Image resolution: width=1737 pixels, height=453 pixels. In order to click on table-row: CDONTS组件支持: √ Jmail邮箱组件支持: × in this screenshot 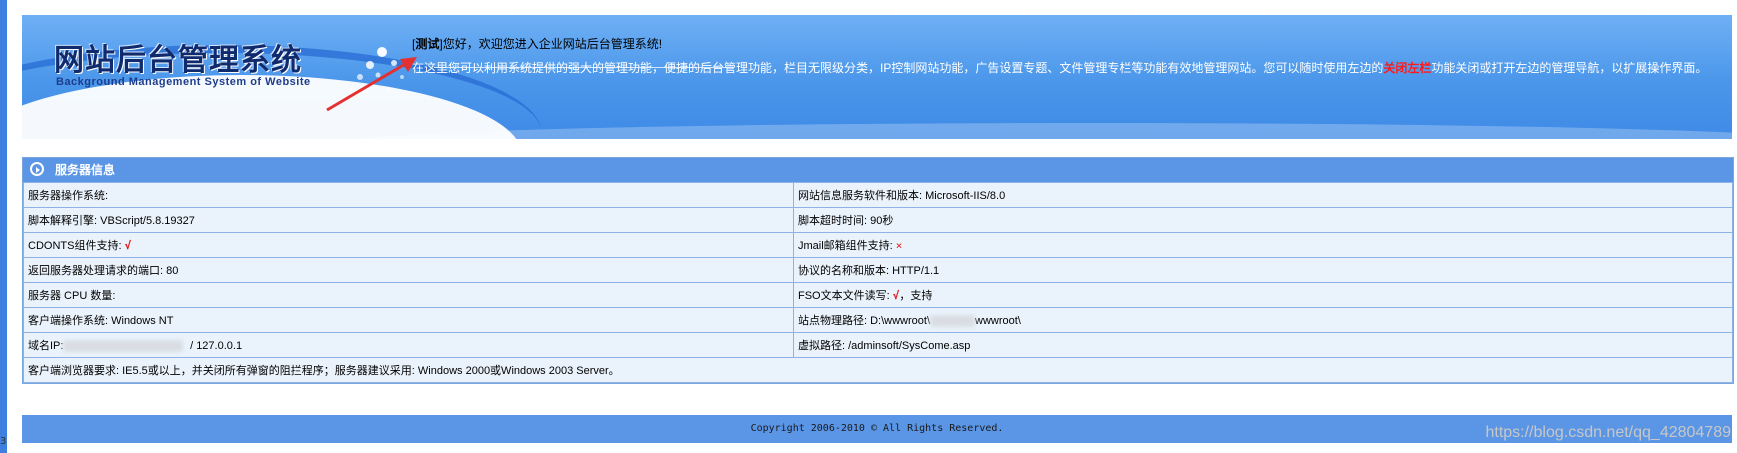, I will do `click(878, 245)`.